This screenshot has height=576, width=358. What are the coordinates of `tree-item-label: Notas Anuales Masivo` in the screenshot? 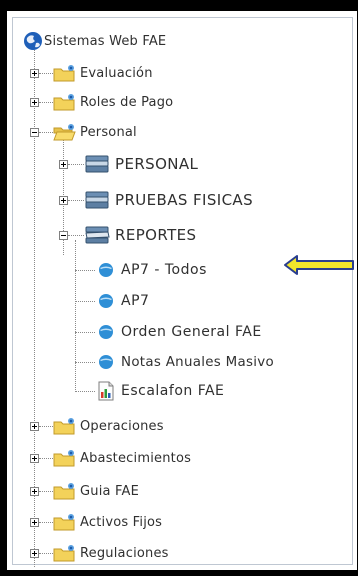 It's located at (198, 362).